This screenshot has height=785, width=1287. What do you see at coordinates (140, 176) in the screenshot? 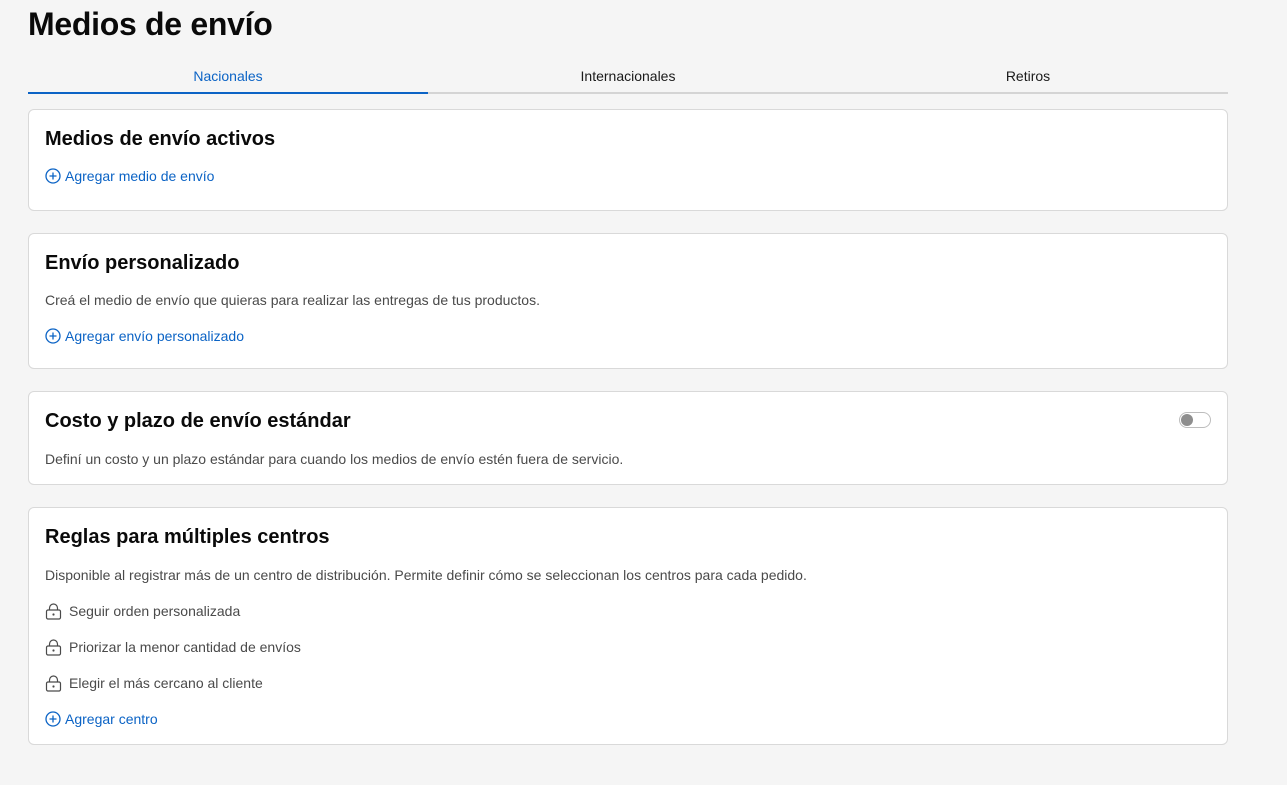
I see `add-shipping-method-label: Agregar medio de envío` at bounding box center [140, 176].